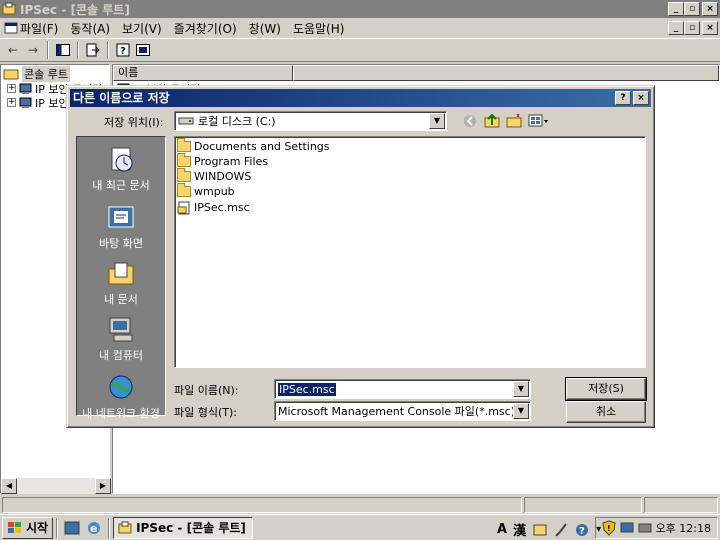  I want to click on export-list-icon, so click(93, 50).